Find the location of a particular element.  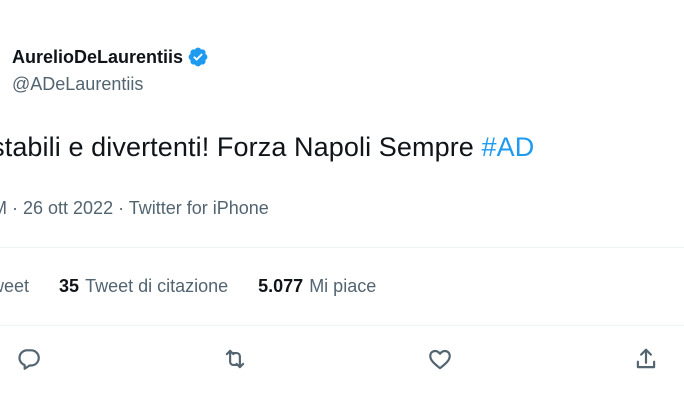

quotes-stat: 35 Tweet di citazione is located at coordinates (143, 286).